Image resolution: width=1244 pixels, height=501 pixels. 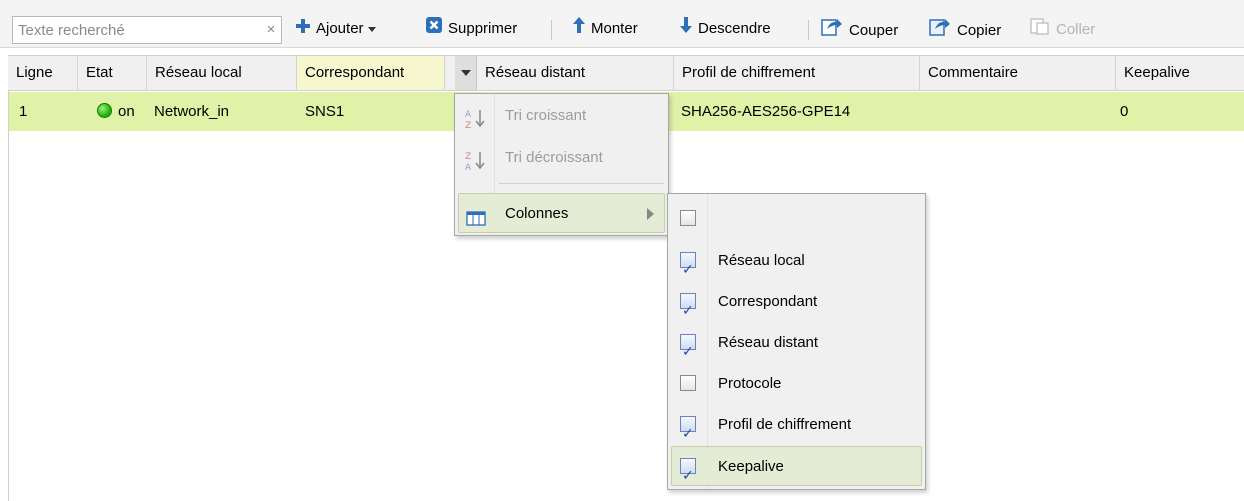 I want to click on cell-etat: on, so click(x=112, y=111).